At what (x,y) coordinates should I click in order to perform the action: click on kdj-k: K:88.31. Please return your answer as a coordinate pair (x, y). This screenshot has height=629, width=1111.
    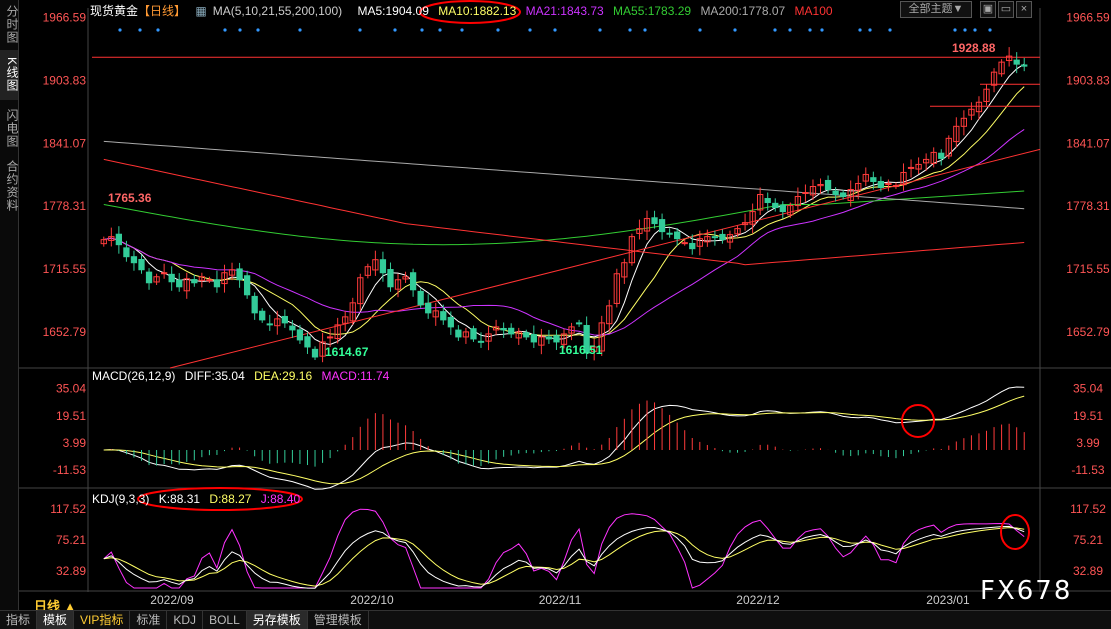
    Looking at the image, I should click on (179, 499).